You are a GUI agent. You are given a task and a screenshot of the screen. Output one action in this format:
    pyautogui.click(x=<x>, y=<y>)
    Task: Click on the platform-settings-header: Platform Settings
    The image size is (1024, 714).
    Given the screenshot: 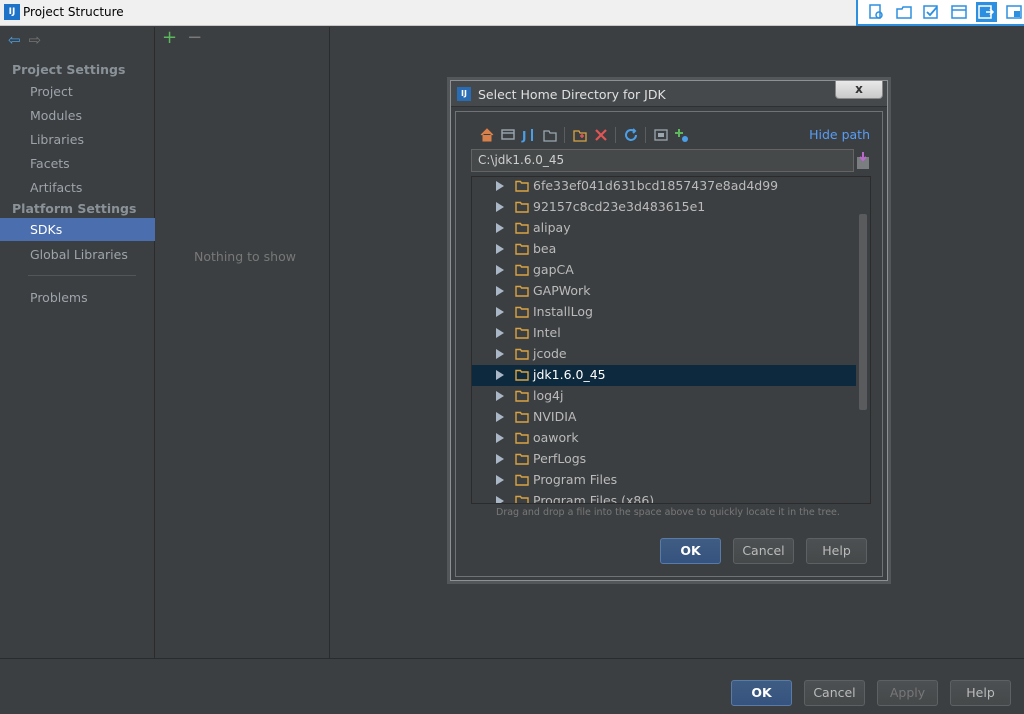 What is the action you would take?
    pyautogui.click(x=74, y=208)
    